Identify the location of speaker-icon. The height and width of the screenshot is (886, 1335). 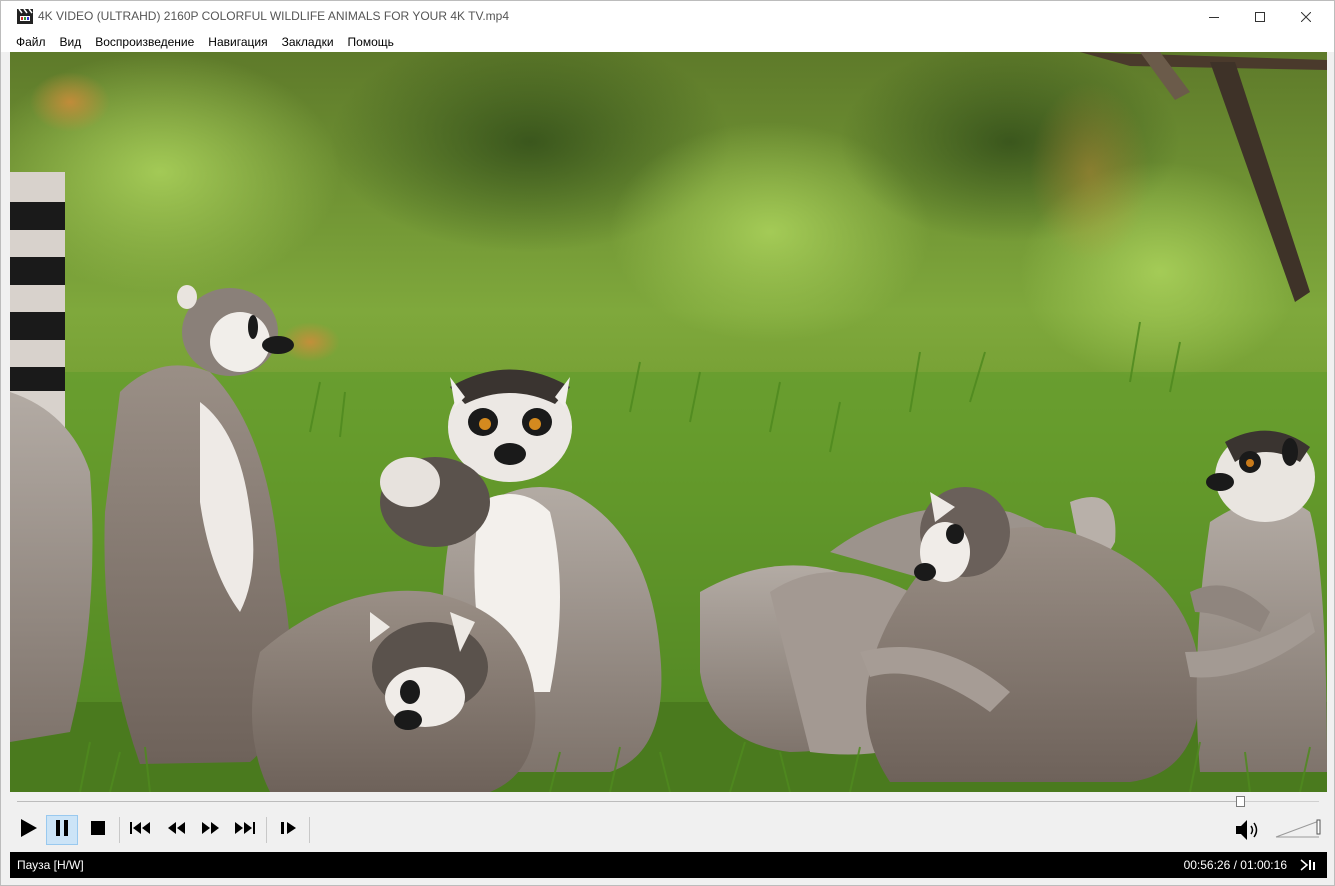
(1249, 830).